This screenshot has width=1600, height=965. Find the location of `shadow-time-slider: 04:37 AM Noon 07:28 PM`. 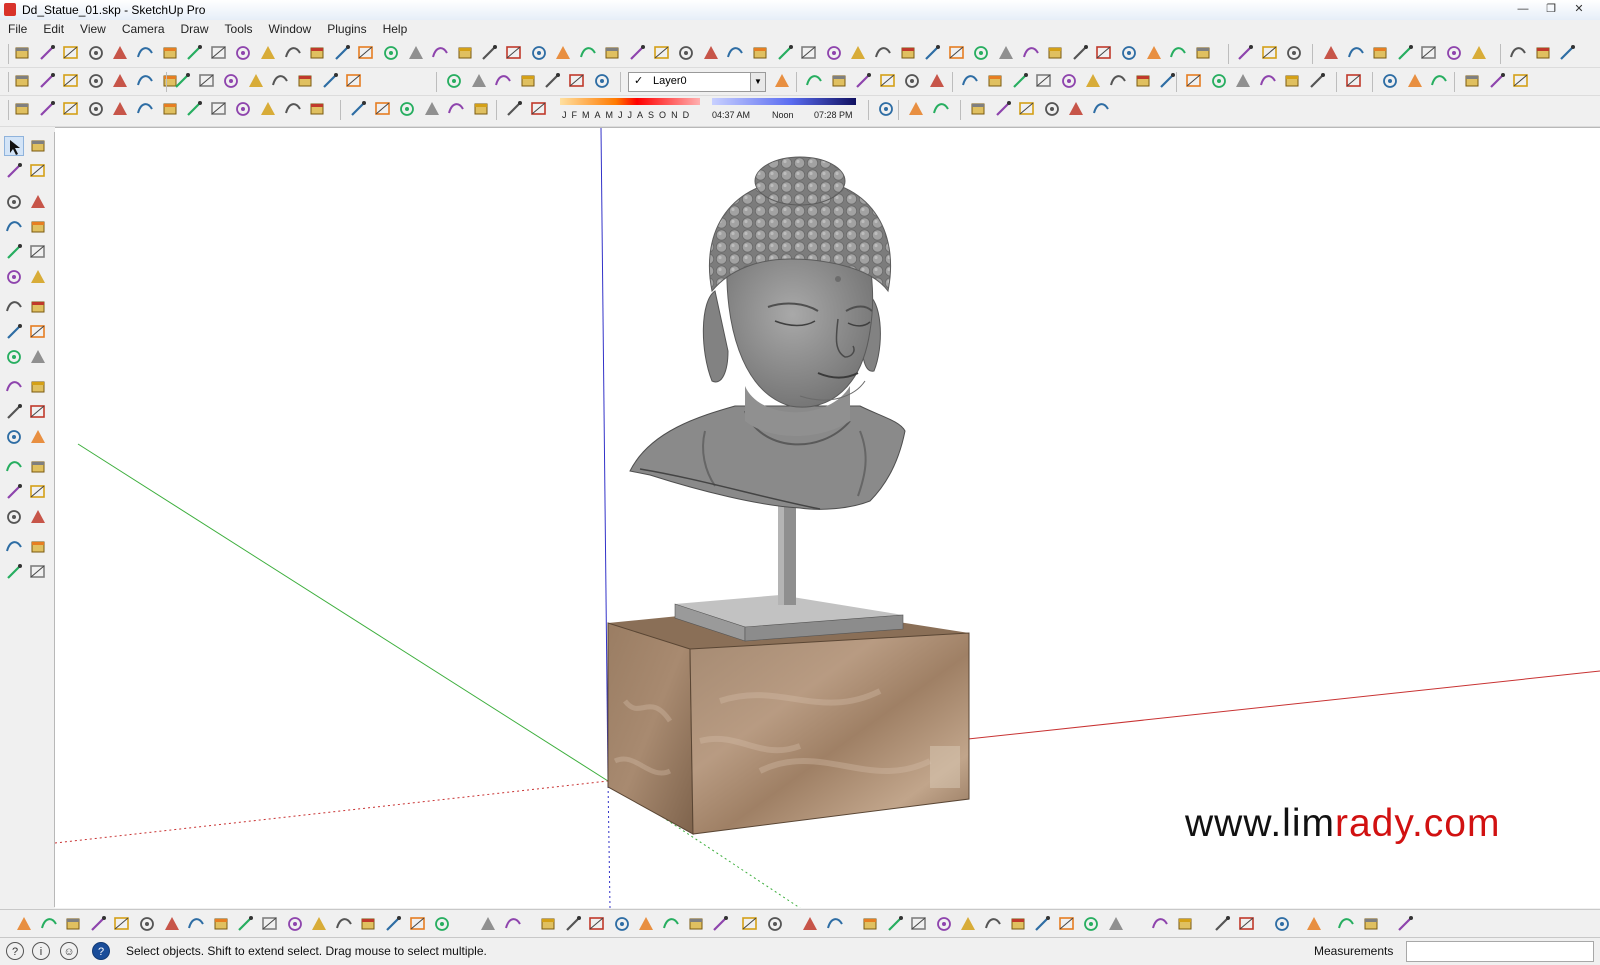

shadow-time-slider: 04:37 AM Noon 07:28 PM is located at coordinates (784, 110).